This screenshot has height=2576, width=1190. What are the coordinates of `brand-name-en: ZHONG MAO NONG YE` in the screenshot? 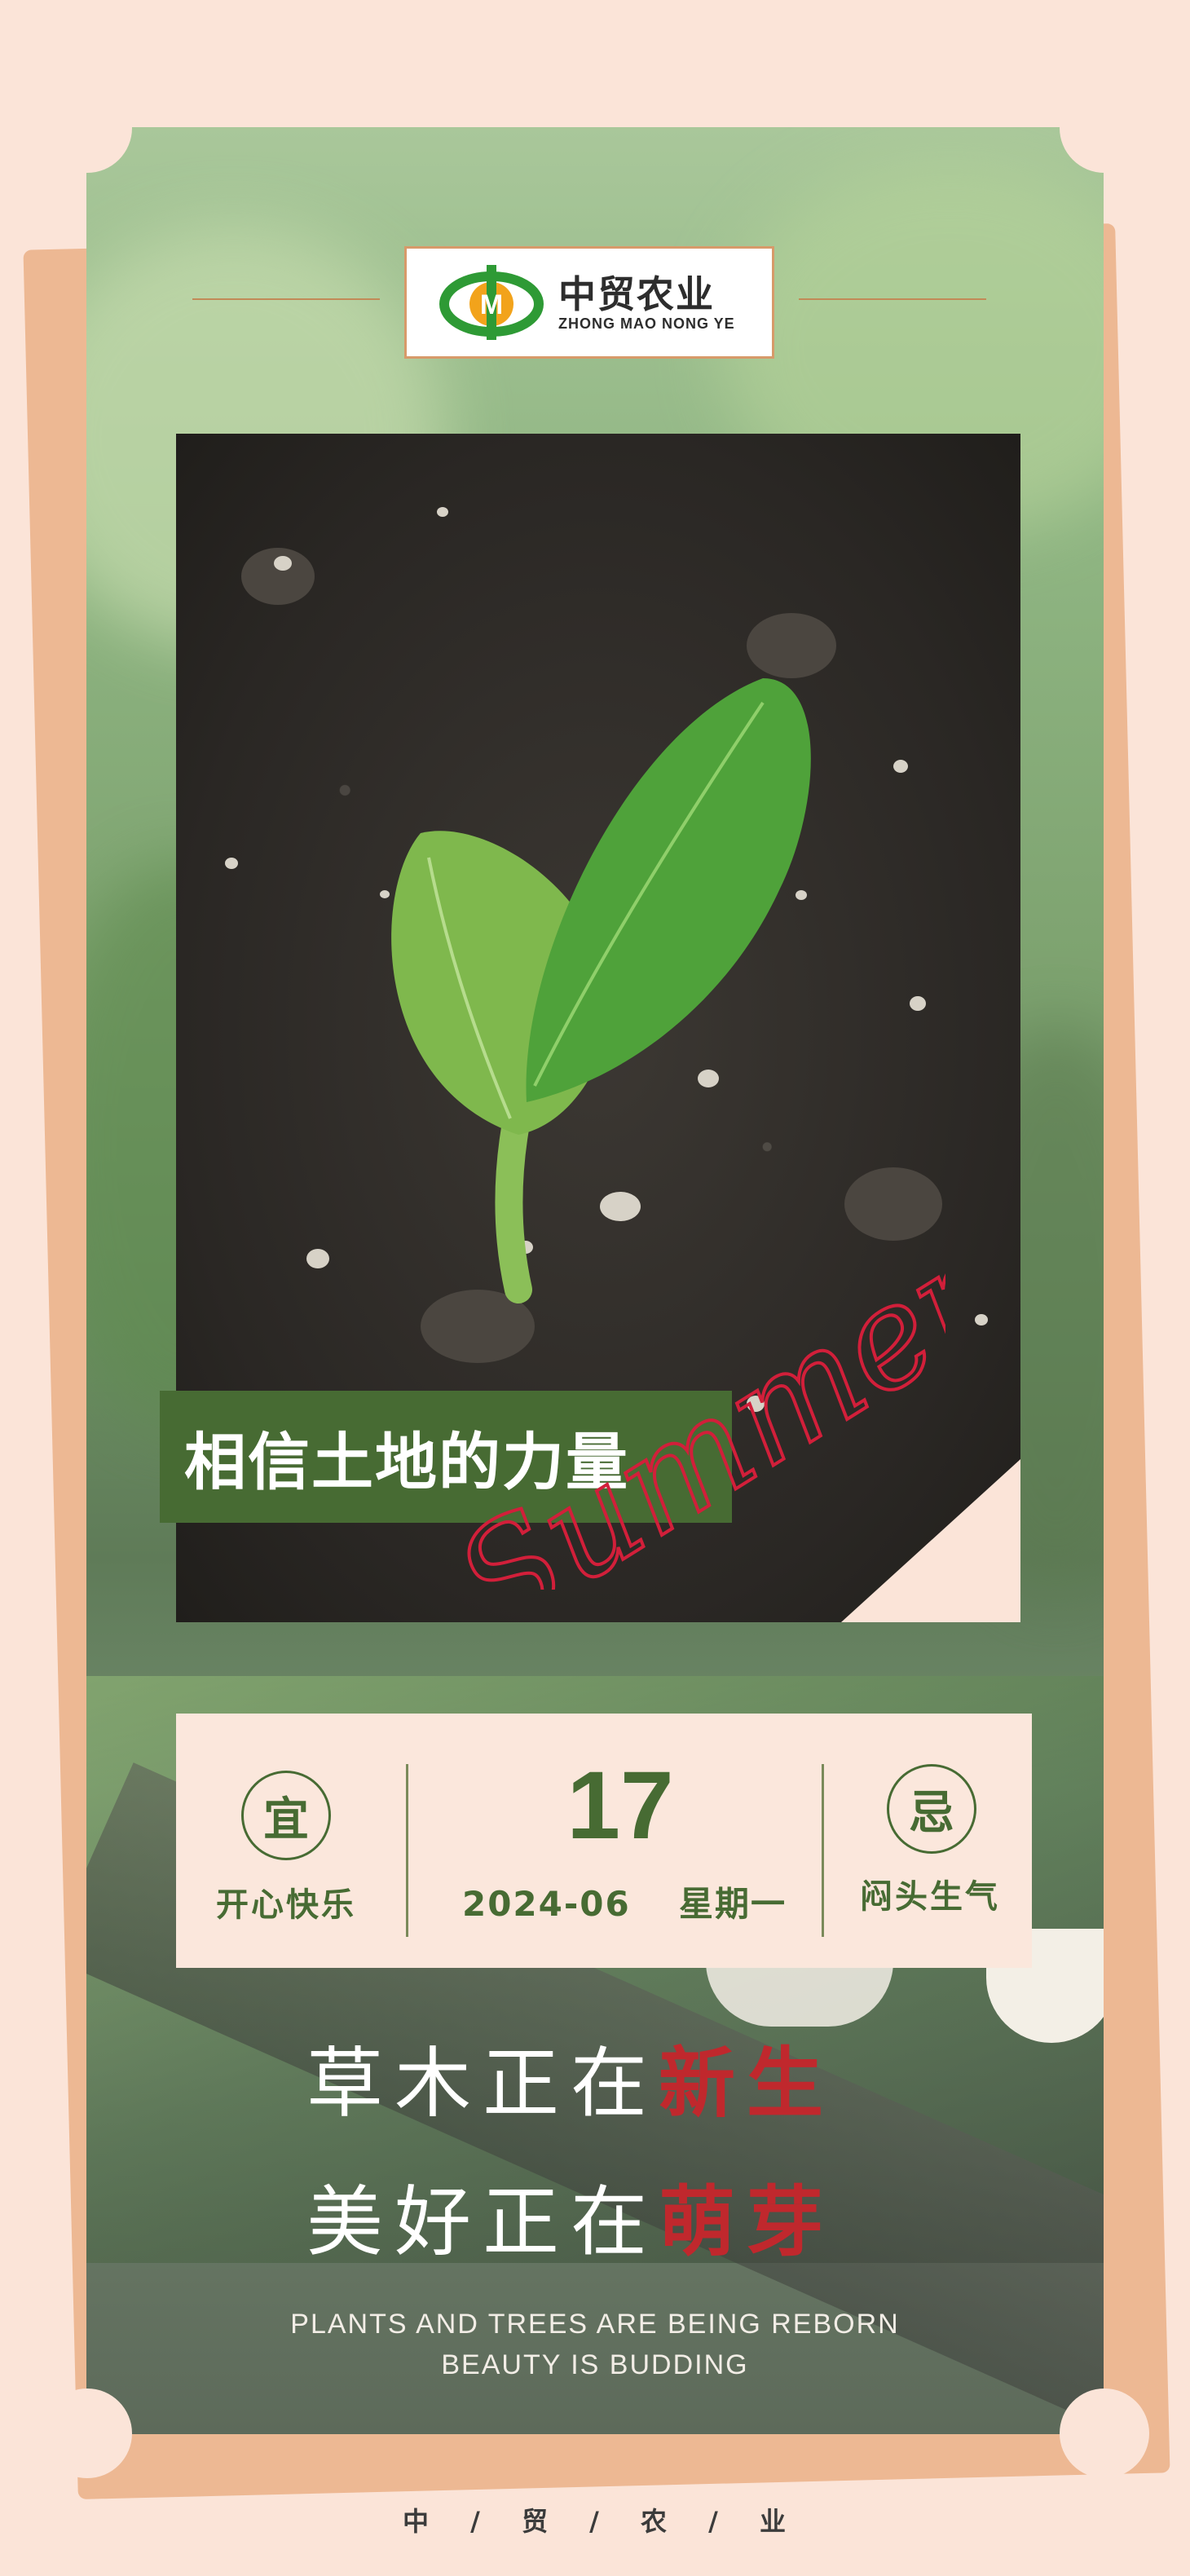 It's located at (647, 323).